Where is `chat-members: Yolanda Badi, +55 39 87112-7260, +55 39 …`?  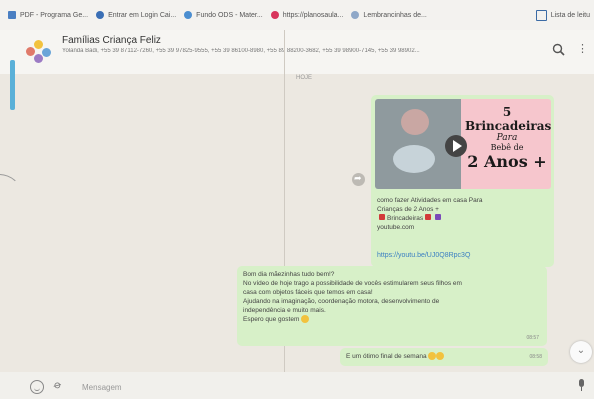
chat-members: Yolanda Badi, +55 39 87112-7260, +55 39 … is located at coordinates (241, 51).